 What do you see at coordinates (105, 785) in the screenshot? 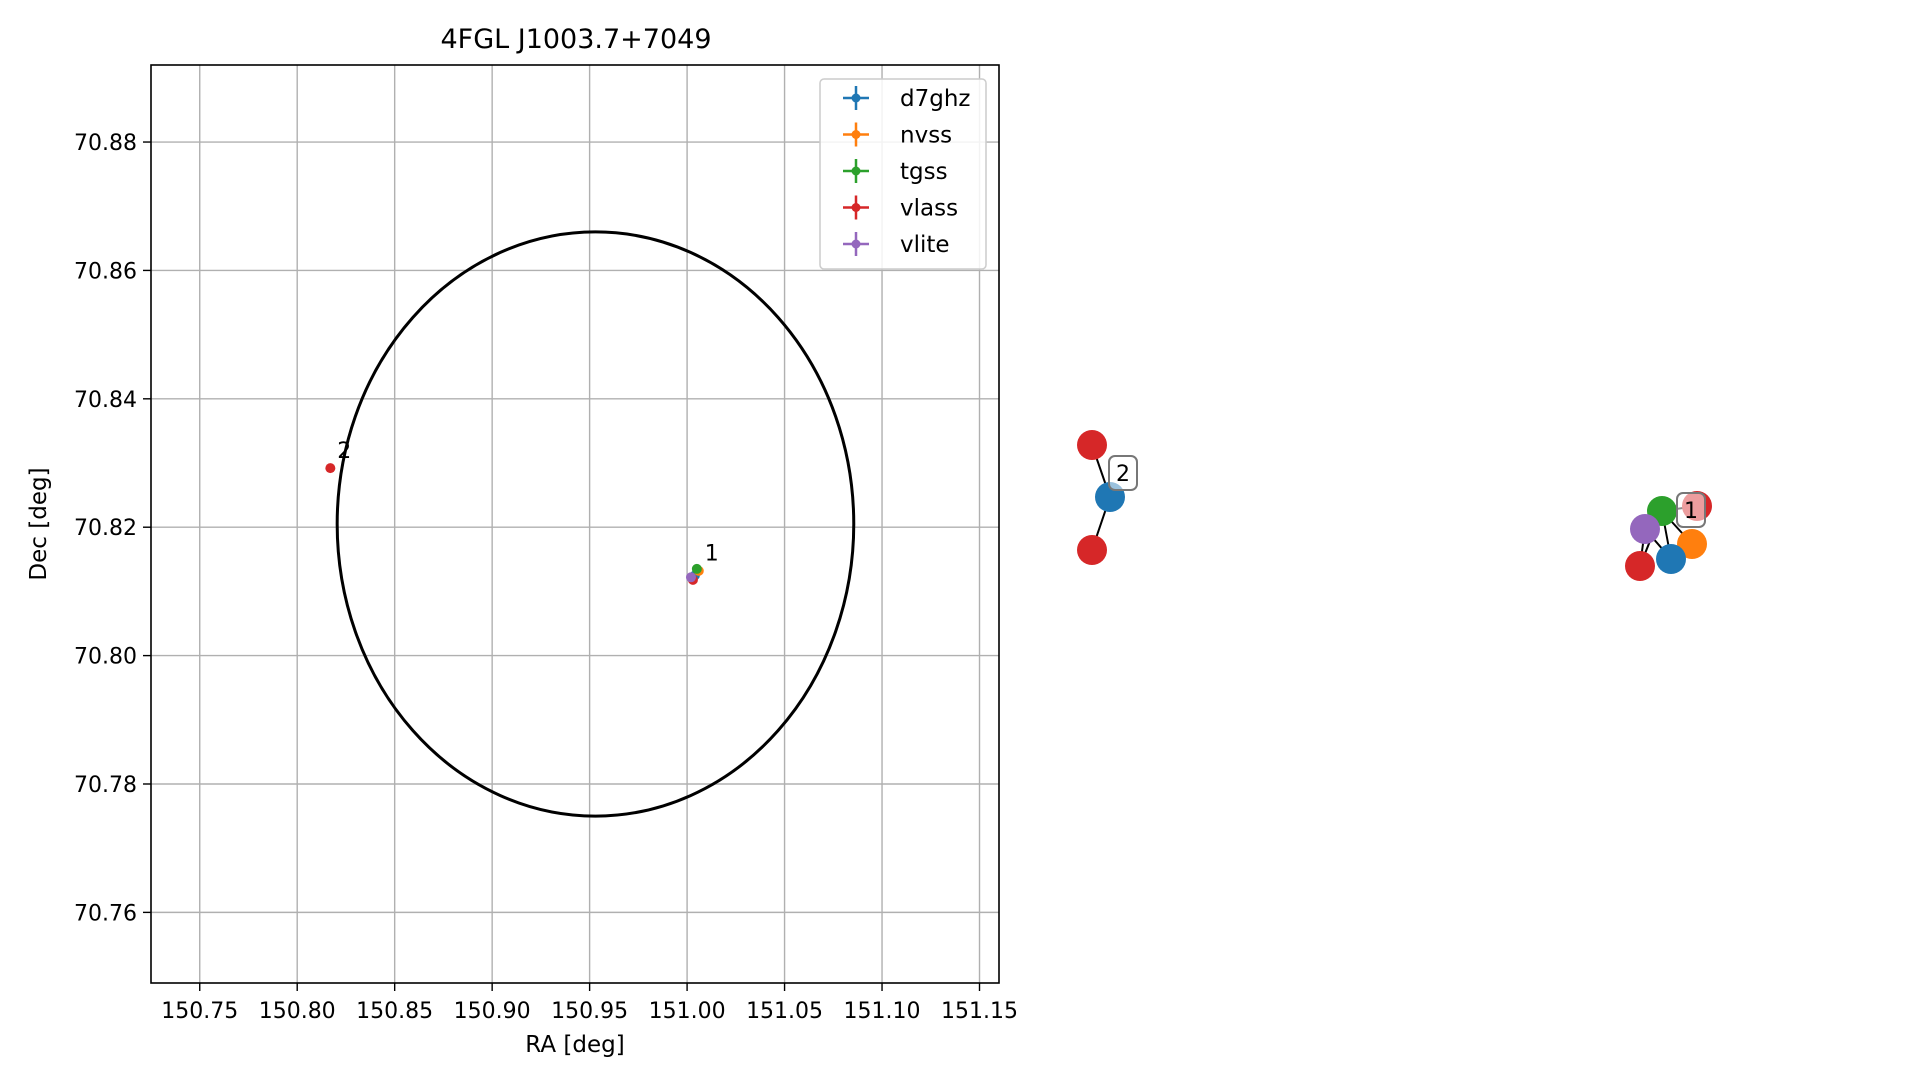
I see `y-tick-label: 70.78` at bounding box center [105, 785].